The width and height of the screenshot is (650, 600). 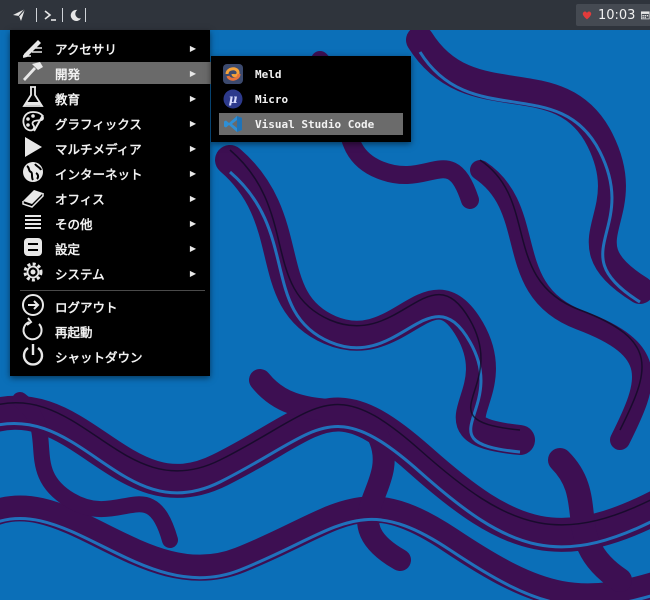 What do you see at coordinates (68, 99) in the screenshot?
I see `menu-item-label: 教育` at bounding box center [68, 99].